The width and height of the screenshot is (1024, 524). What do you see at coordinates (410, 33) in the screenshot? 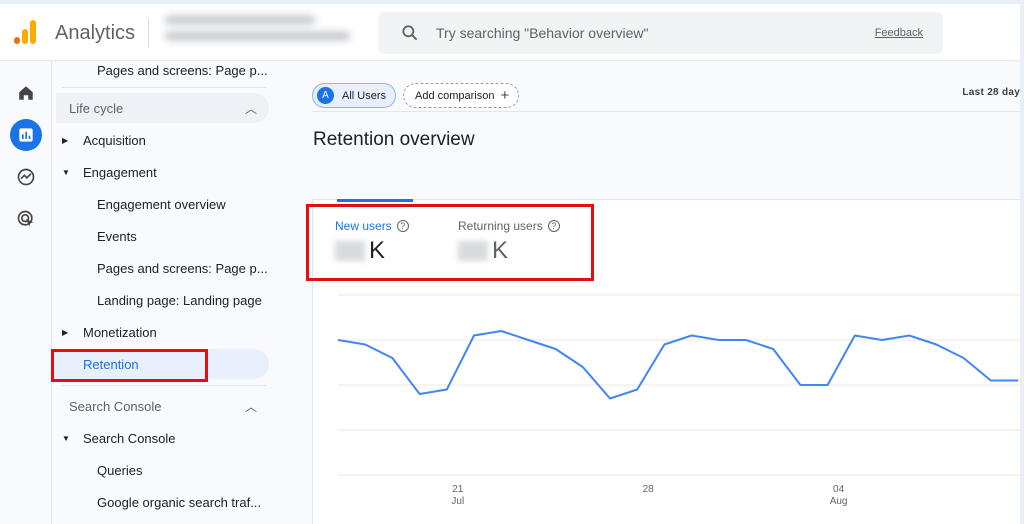
I see `search-icon` at bounding box center [410, 33].